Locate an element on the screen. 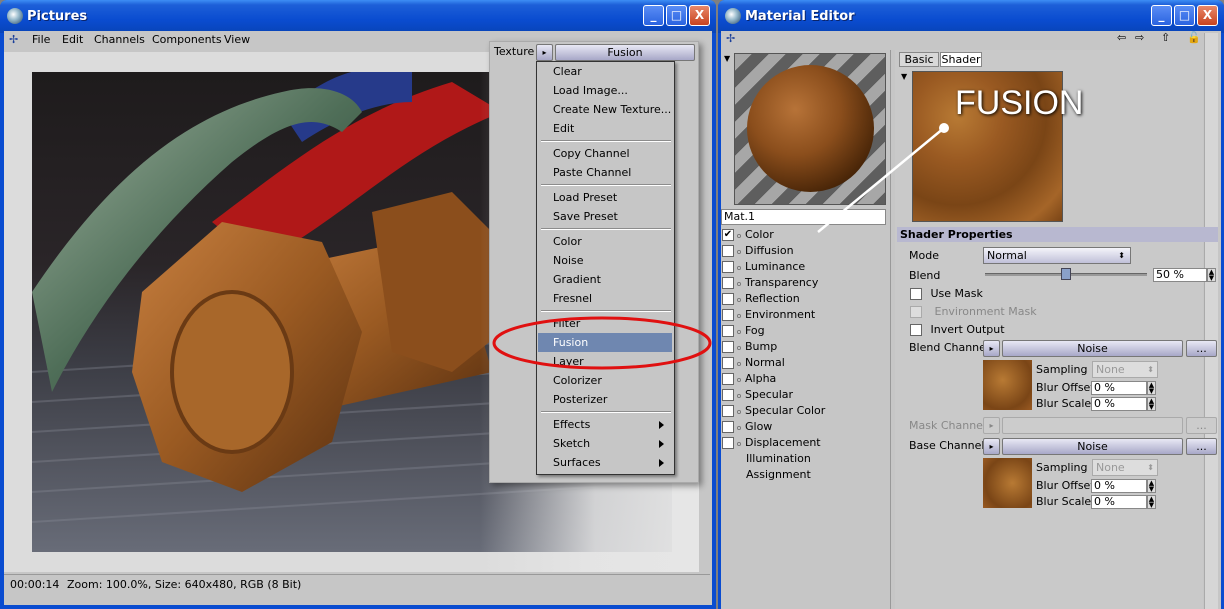 The width and height of the screenshot is (1224, 609). menu-item-clear: Clear is located at coordinates (605, 71).